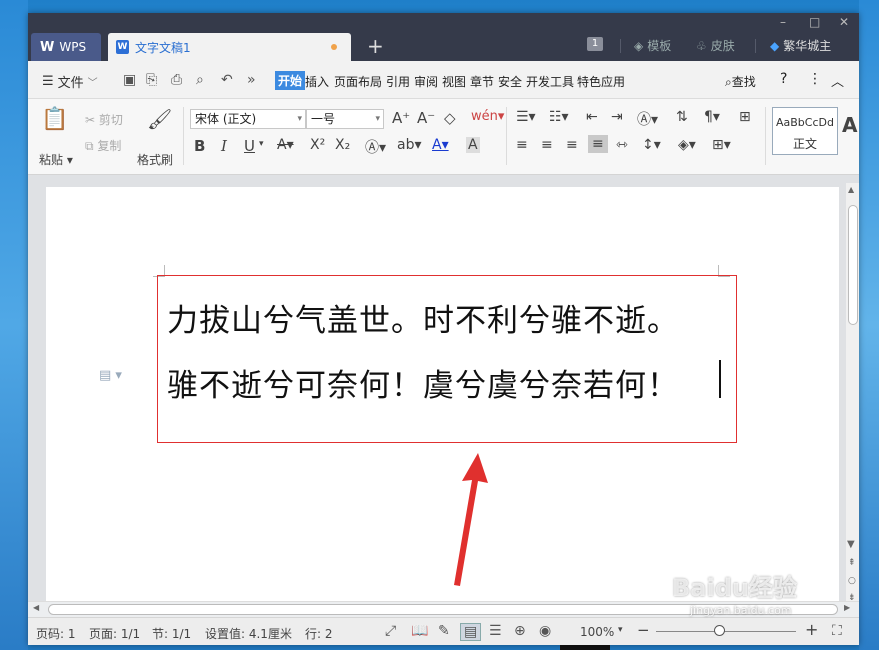 This screenshot has width=879, height=650. What do you see at coordinates (423, 382) in the screenshot?
I see `document-line-2: 骓不逝兮可奈何！虞兮虞兮奈若何！` at bounding box center [423, 382].